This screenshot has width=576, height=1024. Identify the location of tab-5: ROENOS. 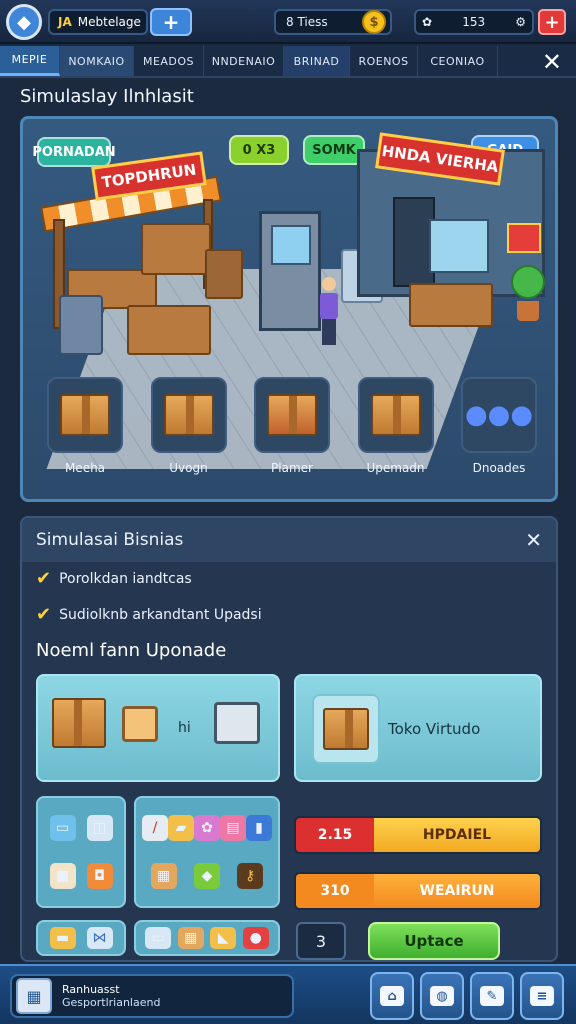
(384, 61).